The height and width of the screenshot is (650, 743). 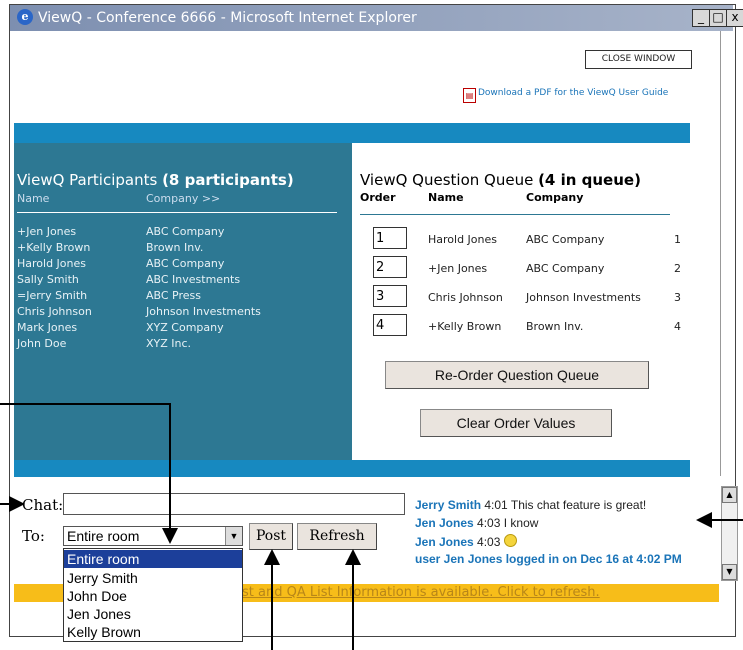 What do you see at coordinates (89, 473) in the screenshot?
I see `arrow-to-recipient-select` at bounding box center [89, 473].